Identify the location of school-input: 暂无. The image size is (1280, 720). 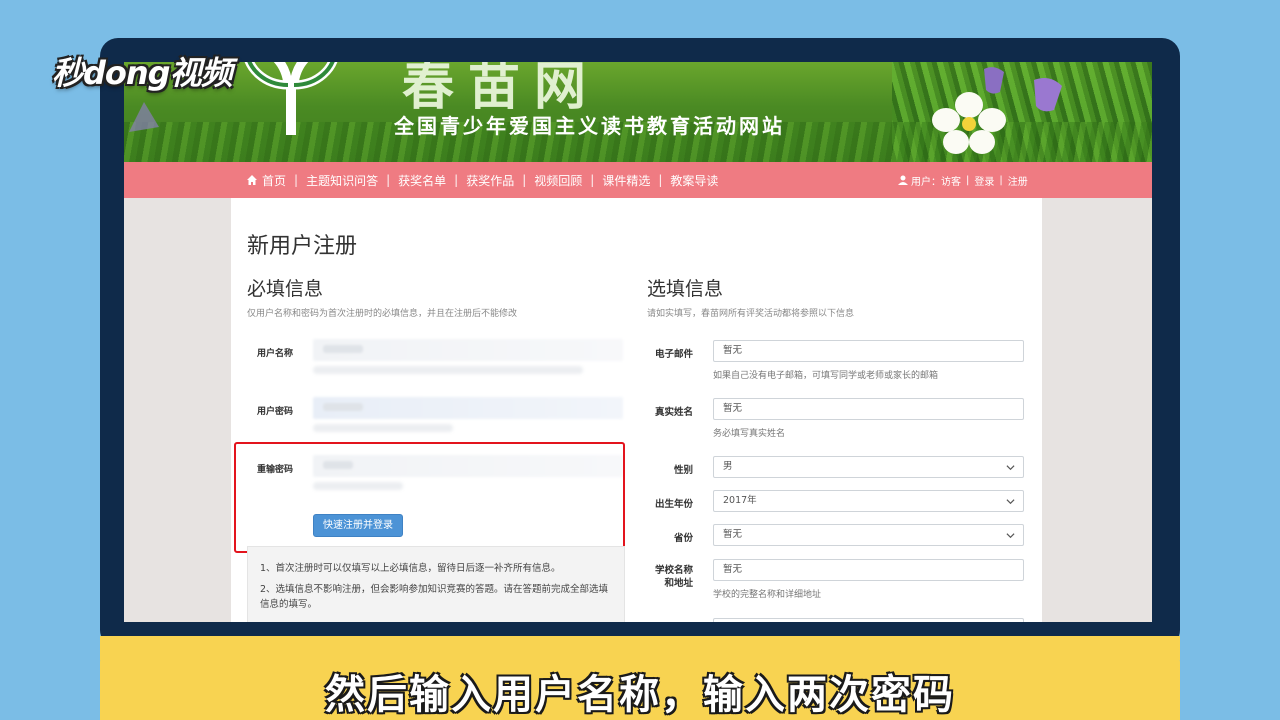
(868, 570).